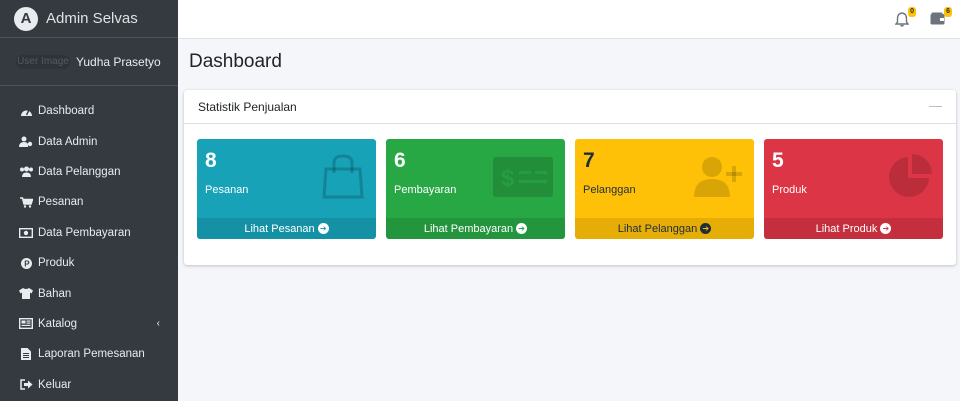 The height and width of the screenshot is (401, 960). I want to click on sidebar-item-data-pelanggan: Data Pelanggan, so click(89, 172).